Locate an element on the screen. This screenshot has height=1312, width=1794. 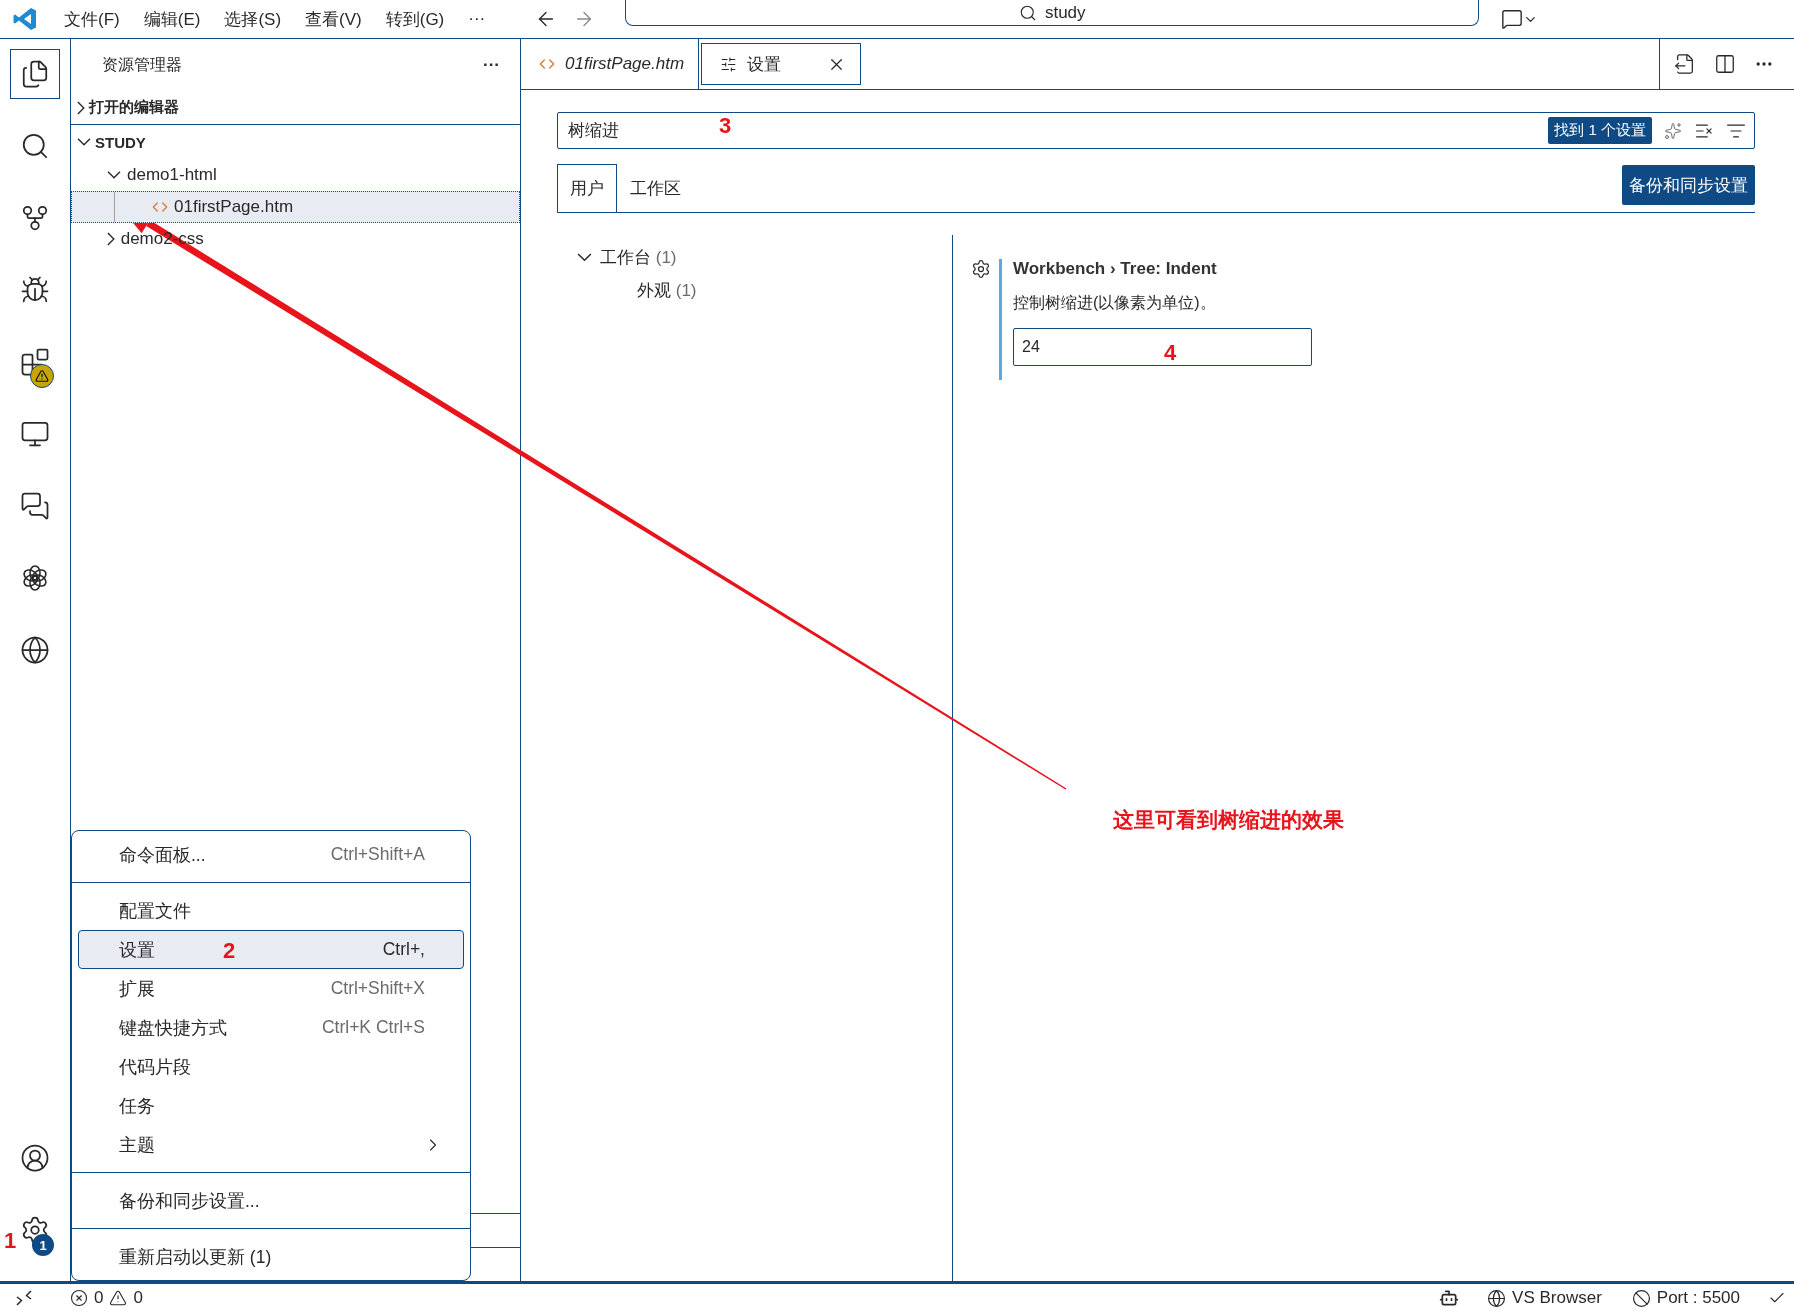
error-count: 0 is located at coordinates (99, 1298).